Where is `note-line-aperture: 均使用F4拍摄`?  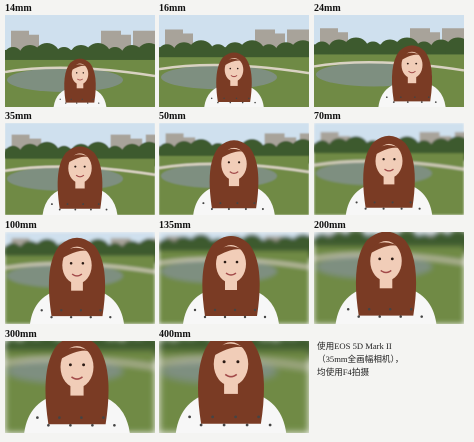
note-line-aperture: 均使用F4拍摄 is located at coordinates (343, 372).